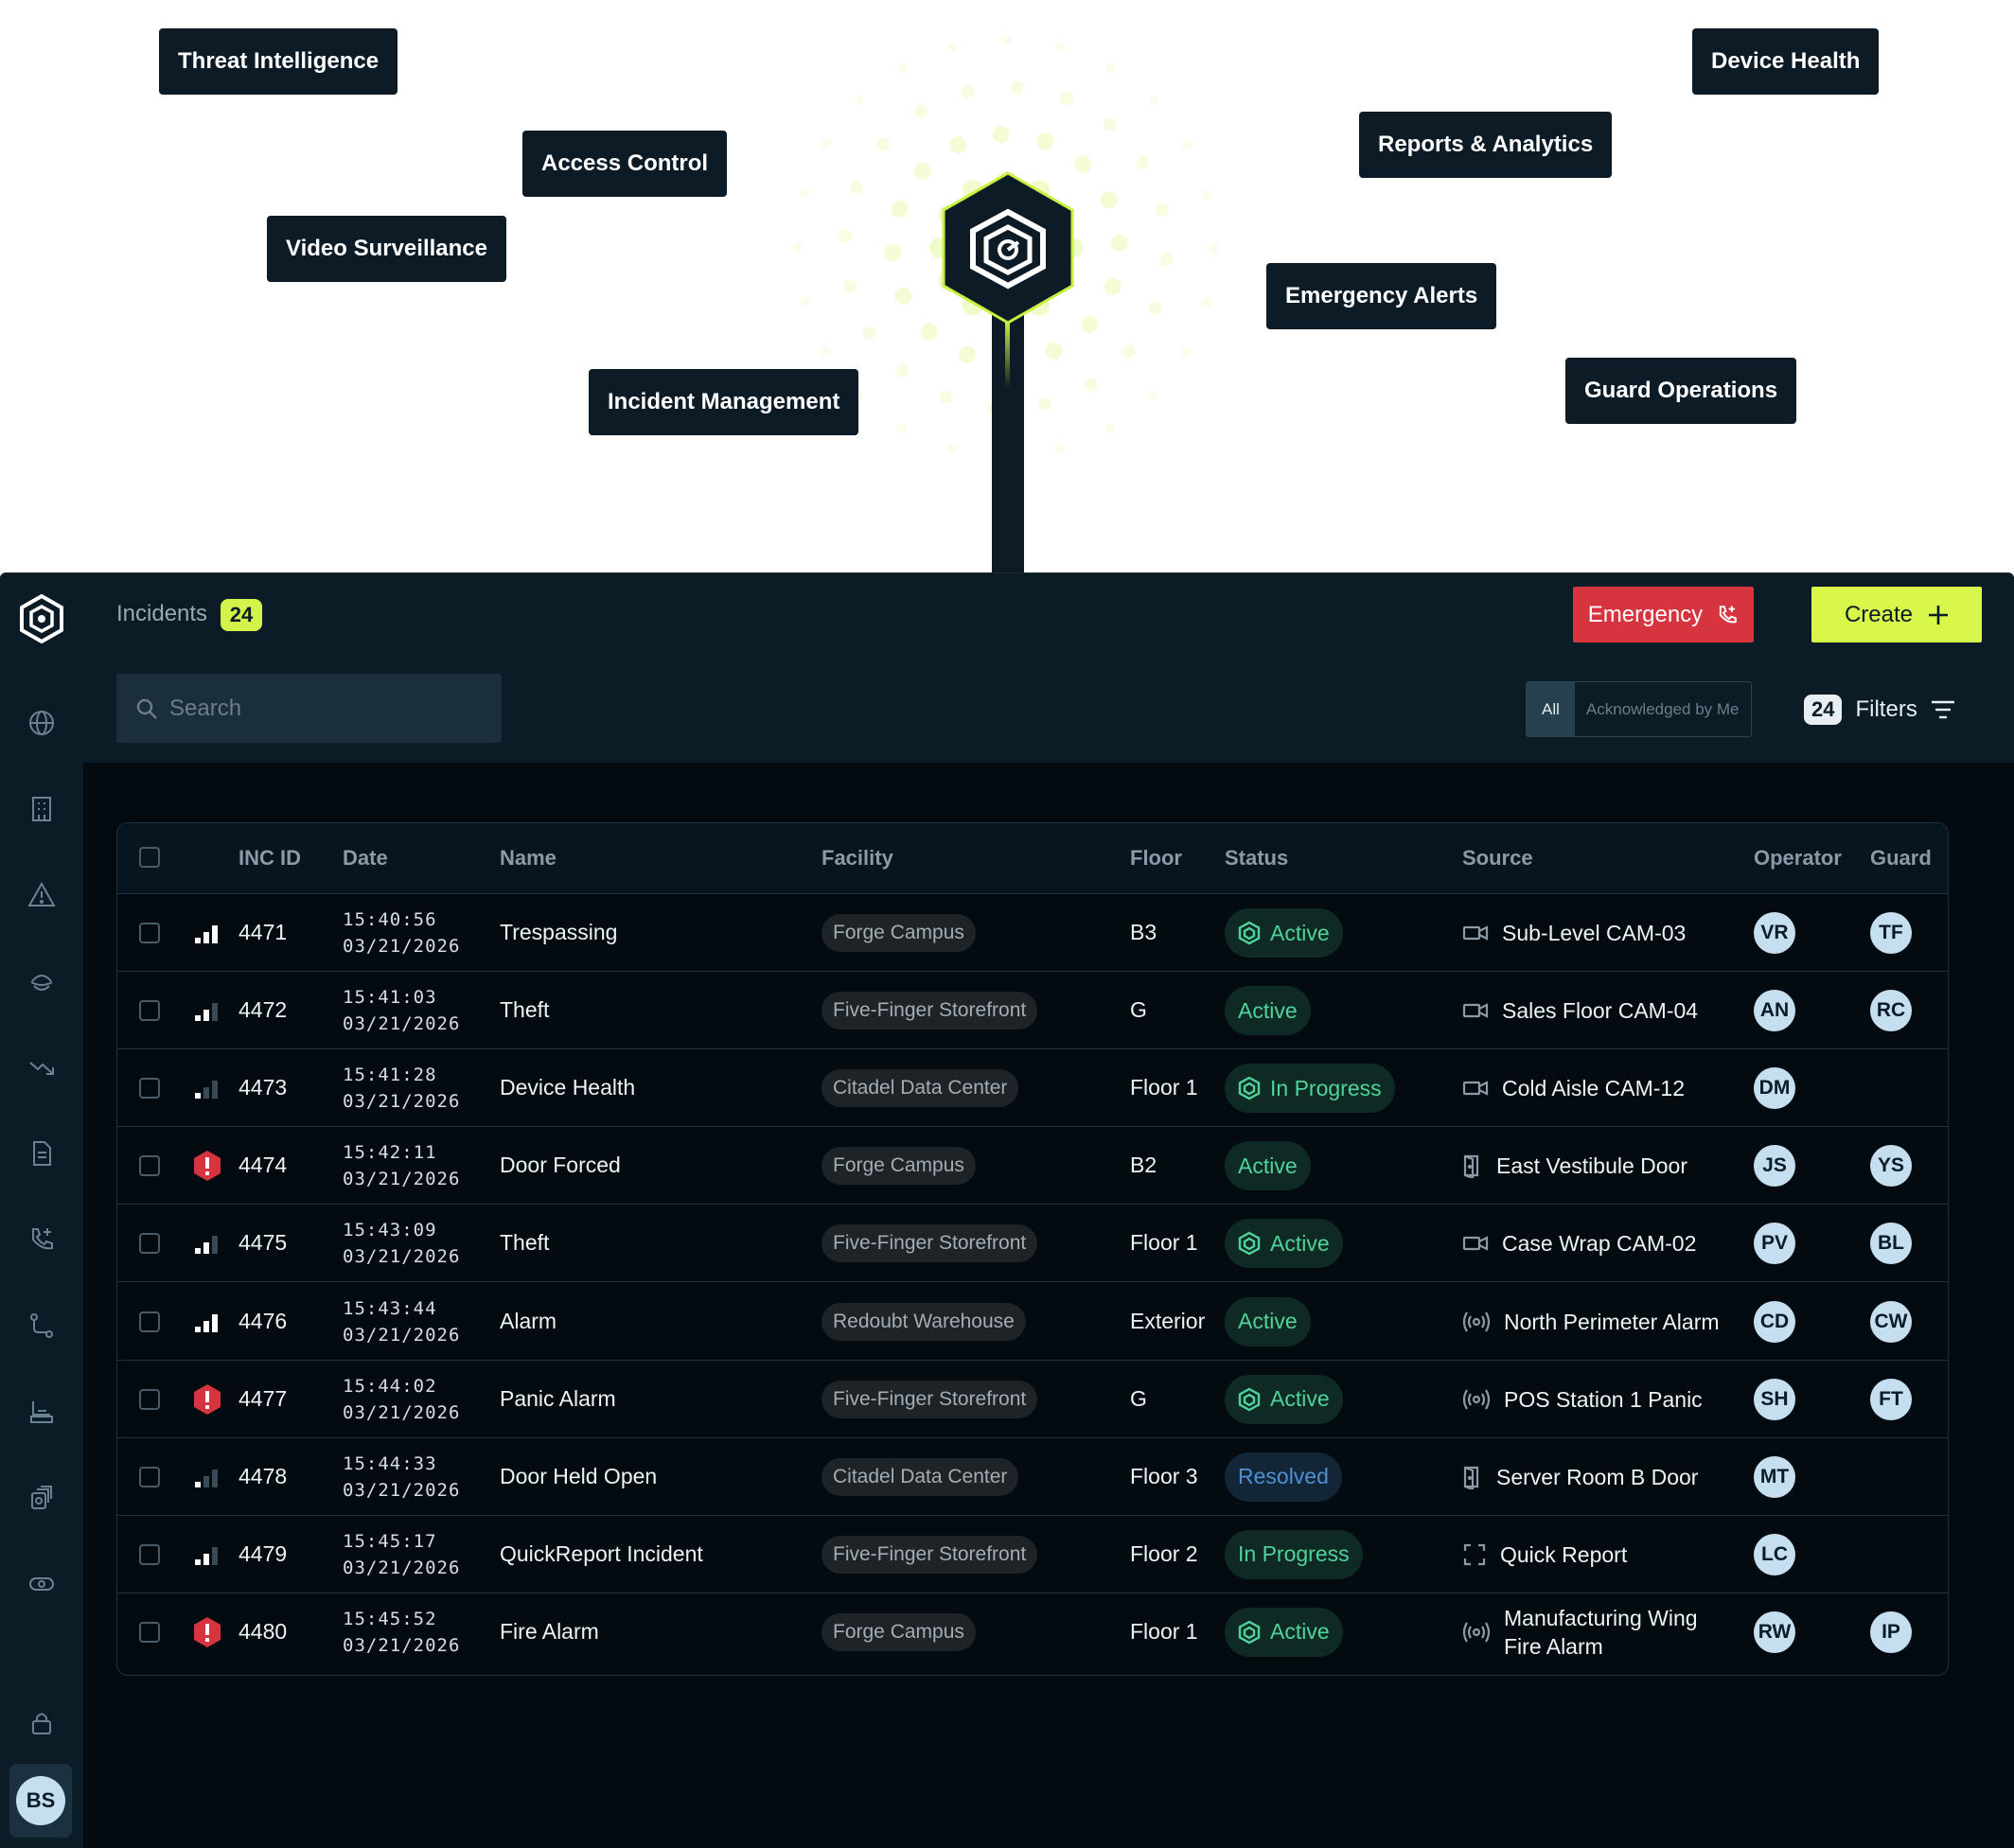 The height and width of the screenshot is (1848, 2014). Describe the element at coordinates (1591, 1322) in the screenshot. I see `source-cell: North Perimeter Alarm` at that location.